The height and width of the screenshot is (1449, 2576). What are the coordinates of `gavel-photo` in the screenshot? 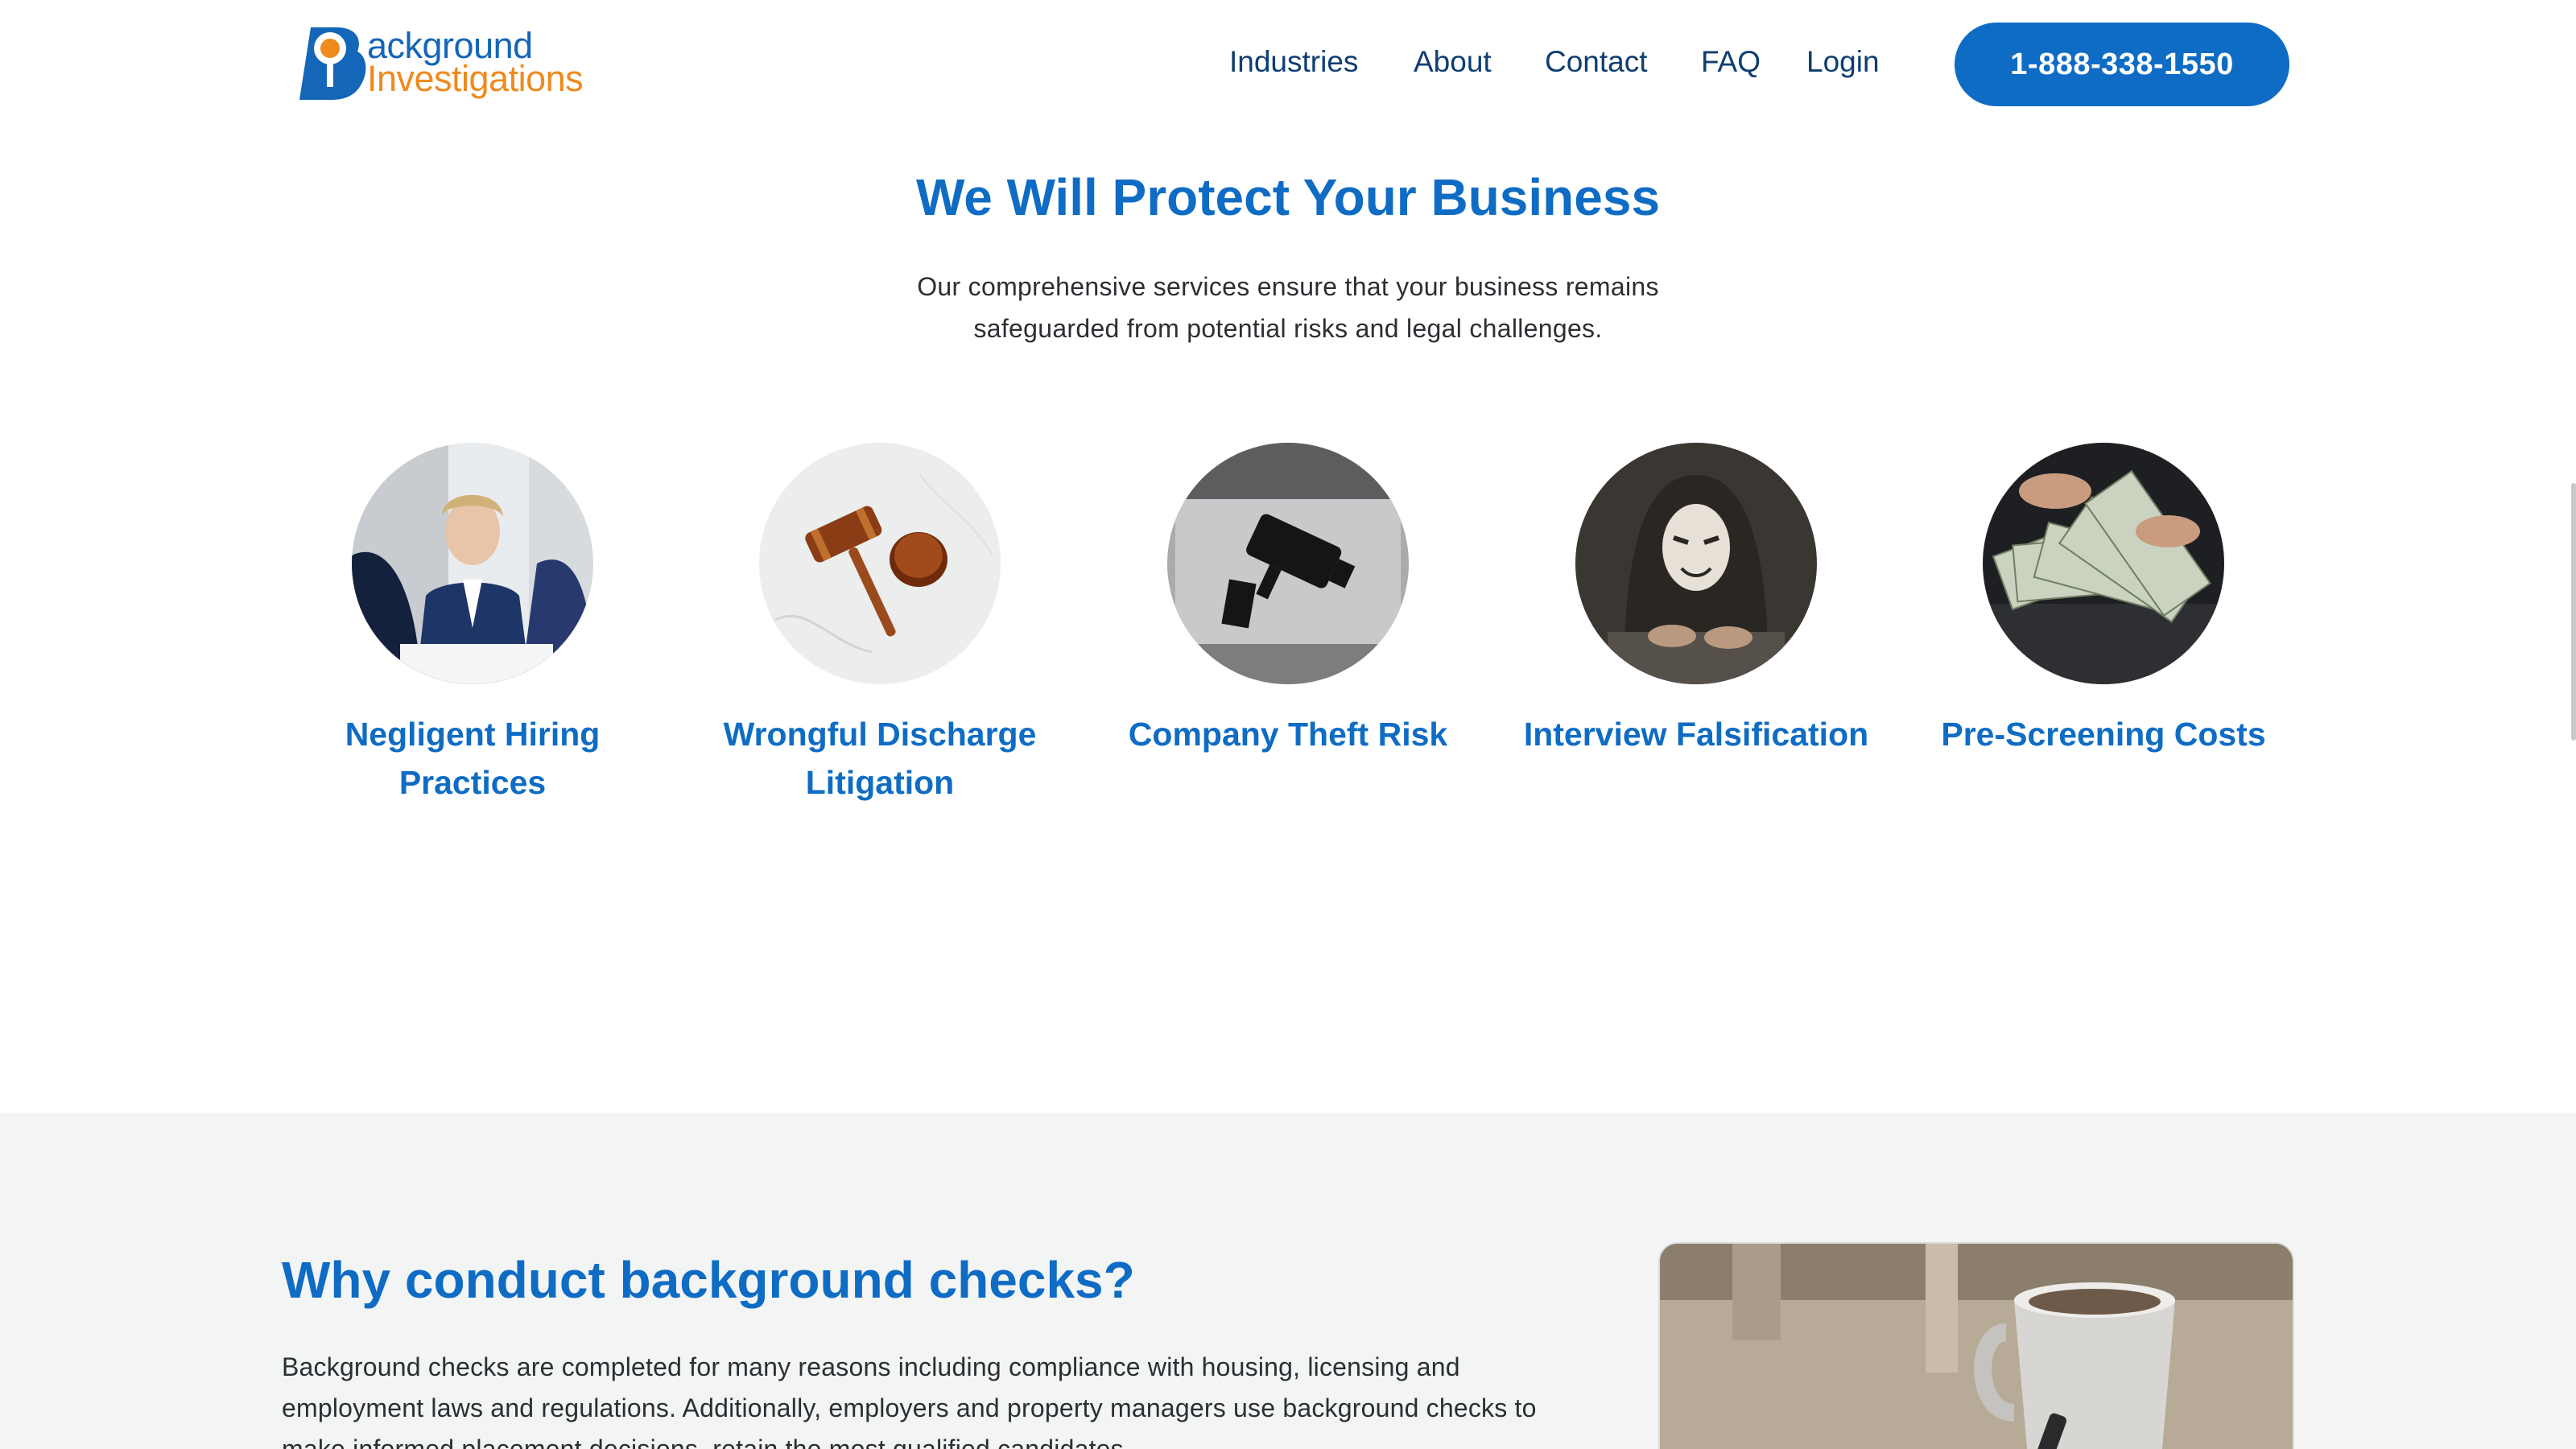 It's located at (880, 563).